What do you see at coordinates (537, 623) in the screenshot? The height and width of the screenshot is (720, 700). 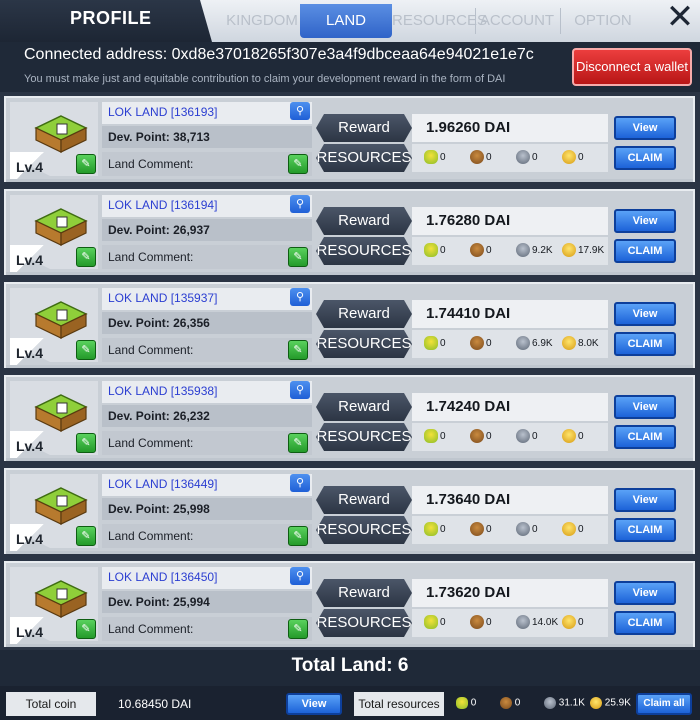 I see `stone-amount: 14.0K` at bounding box center [537, 623].